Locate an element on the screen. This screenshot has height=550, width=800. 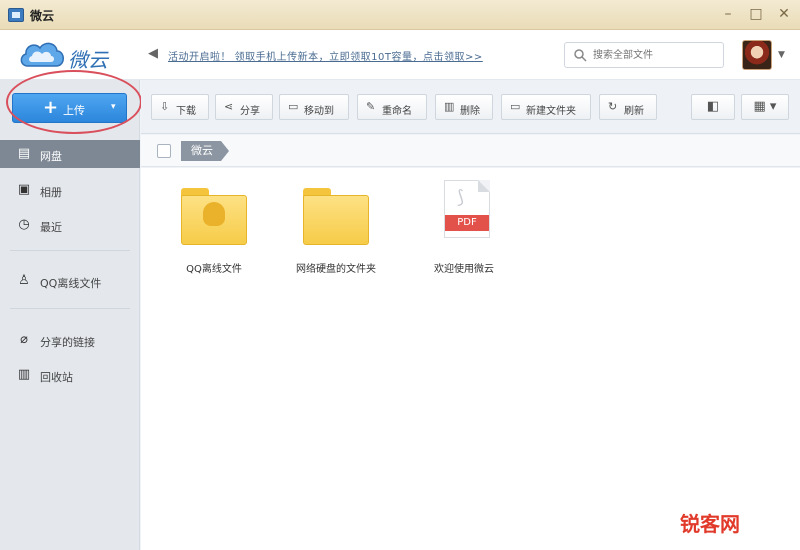
user-avatar is located at coordinates (757, 55).